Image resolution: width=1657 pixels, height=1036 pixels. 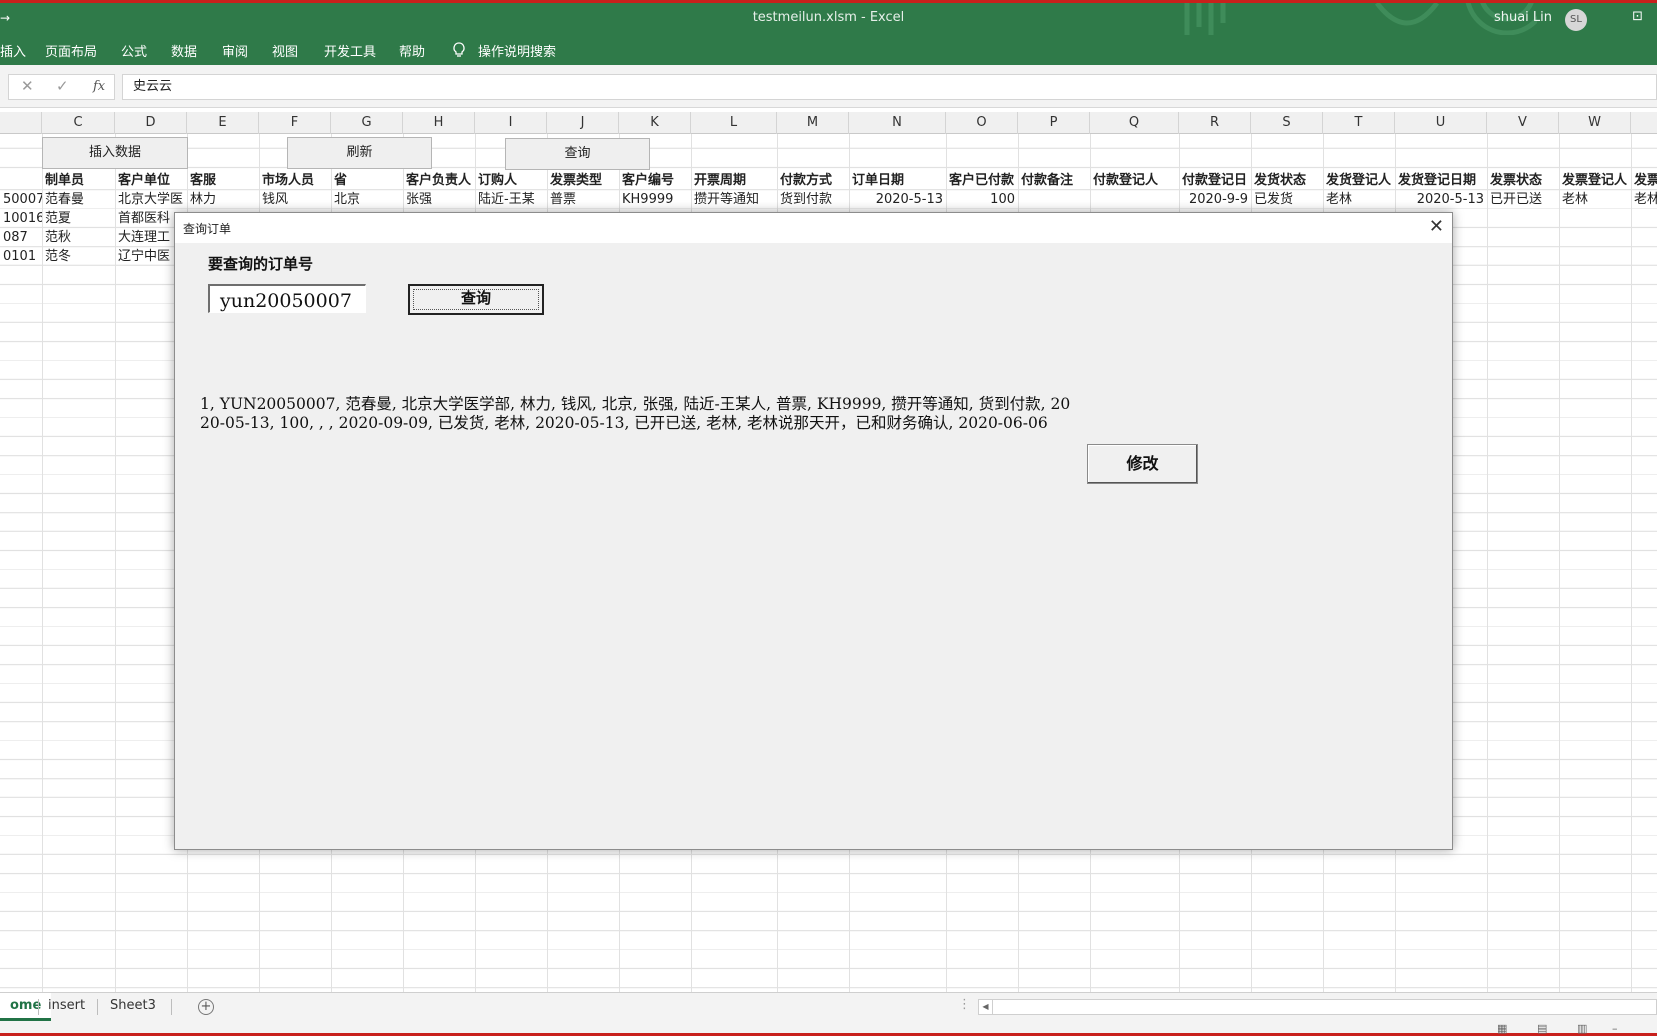 What do you see at coordinates (655, 123) in the screenshot?
I see `column-header: K` at bounding box center [655, 123].